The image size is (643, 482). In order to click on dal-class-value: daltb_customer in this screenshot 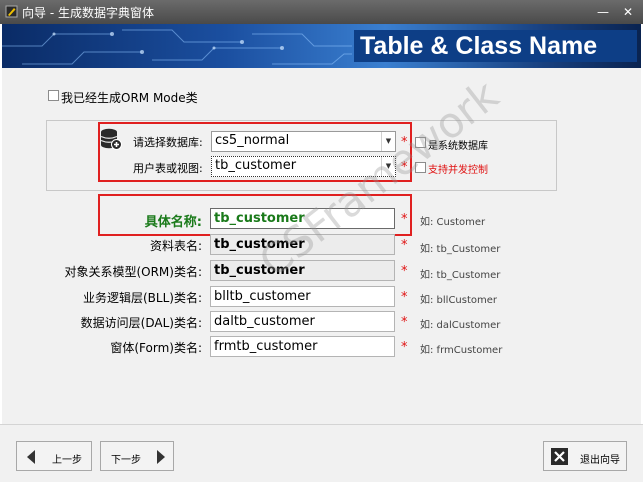, I will do `click(264, 321)`.